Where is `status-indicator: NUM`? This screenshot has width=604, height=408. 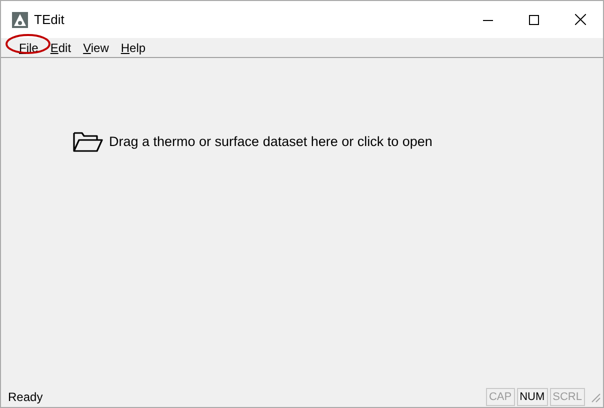 status-indicator: NUM is located at coordinates (532, 397).